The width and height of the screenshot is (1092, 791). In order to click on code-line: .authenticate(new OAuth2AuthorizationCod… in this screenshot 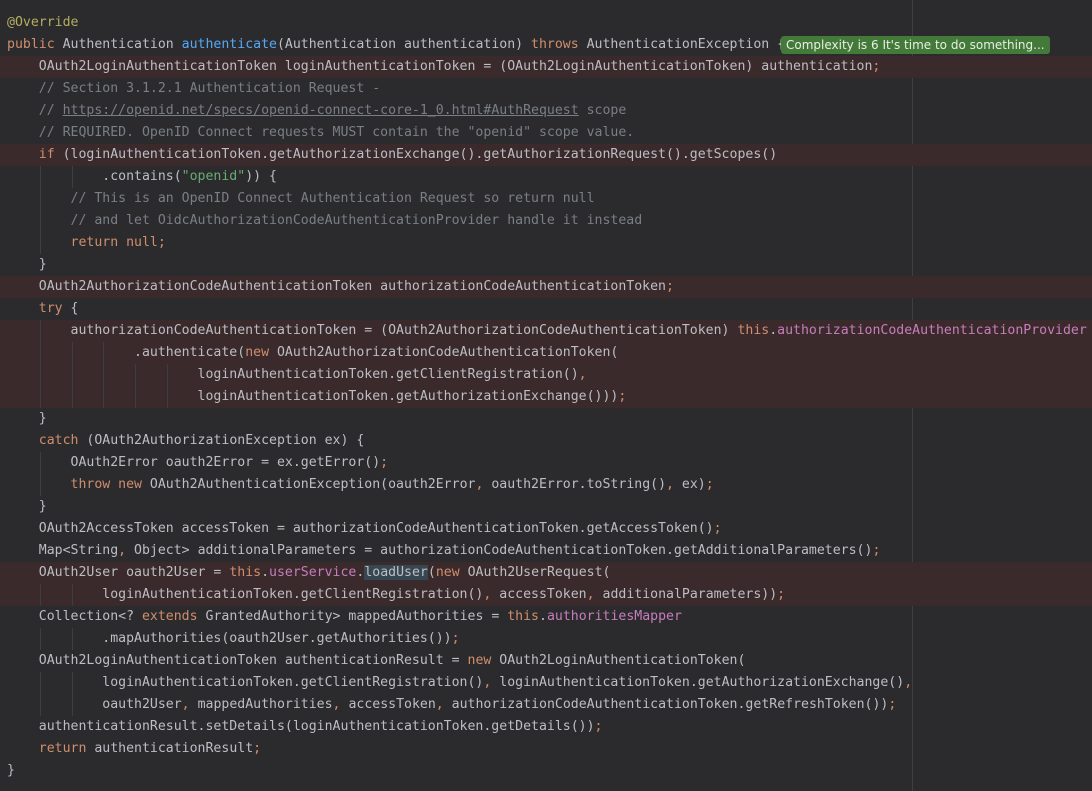, I will do `click(546, 353)`.